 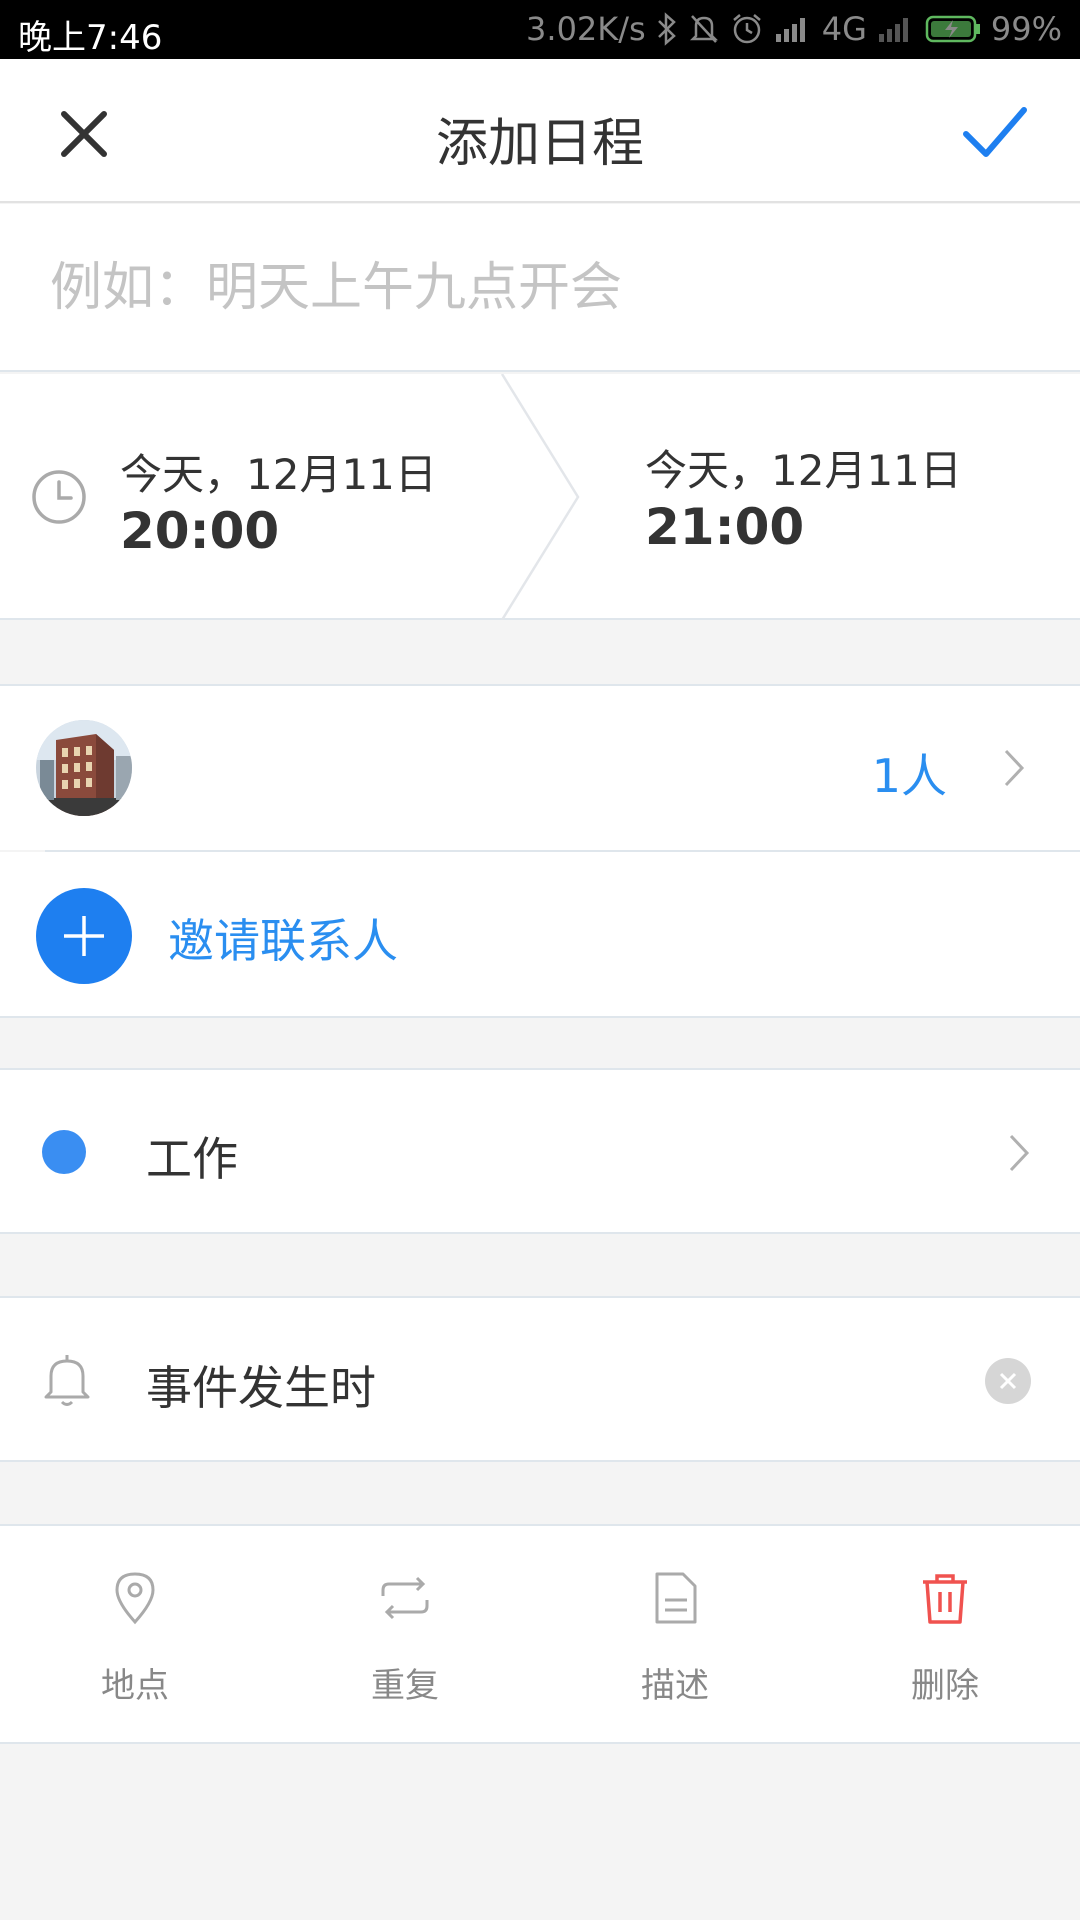 I want to click on clock-icon, so click(x=59, y=497).